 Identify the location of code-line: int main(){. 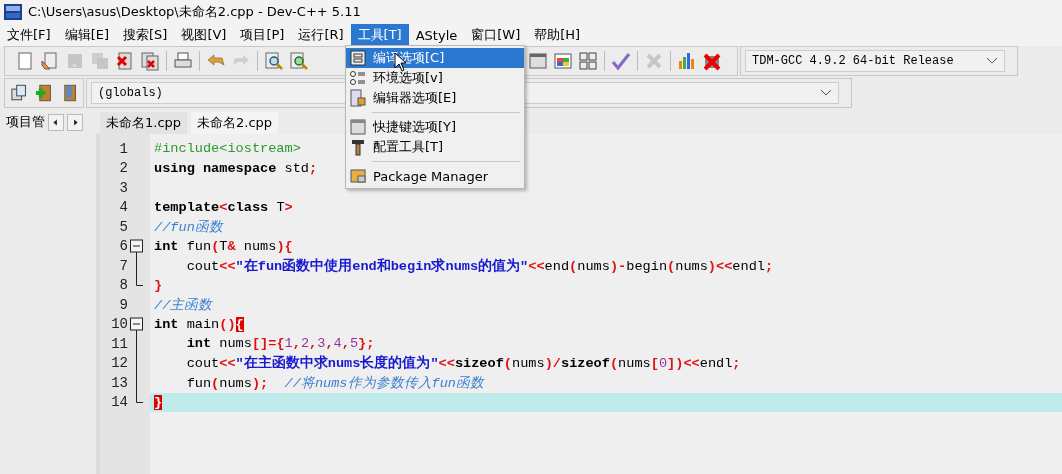
(199, 324).